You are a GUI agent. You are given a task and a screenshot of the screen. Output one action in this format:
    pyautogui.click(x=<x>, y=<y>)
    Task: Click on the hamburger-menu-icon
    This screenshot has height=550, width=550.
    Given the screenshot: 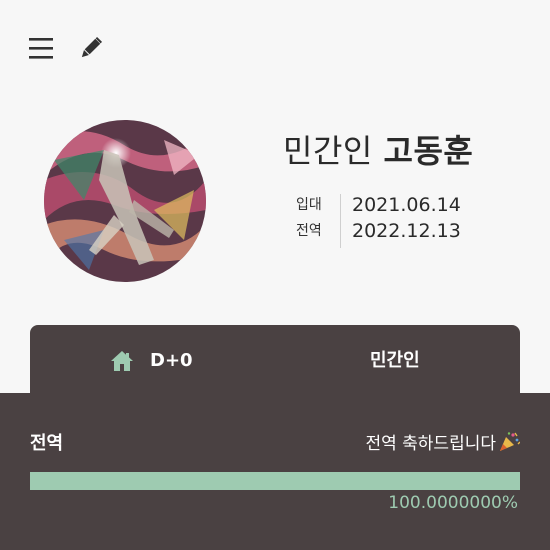 What is the action you would take?
    pyautogui.click(x=41, y=48)
    